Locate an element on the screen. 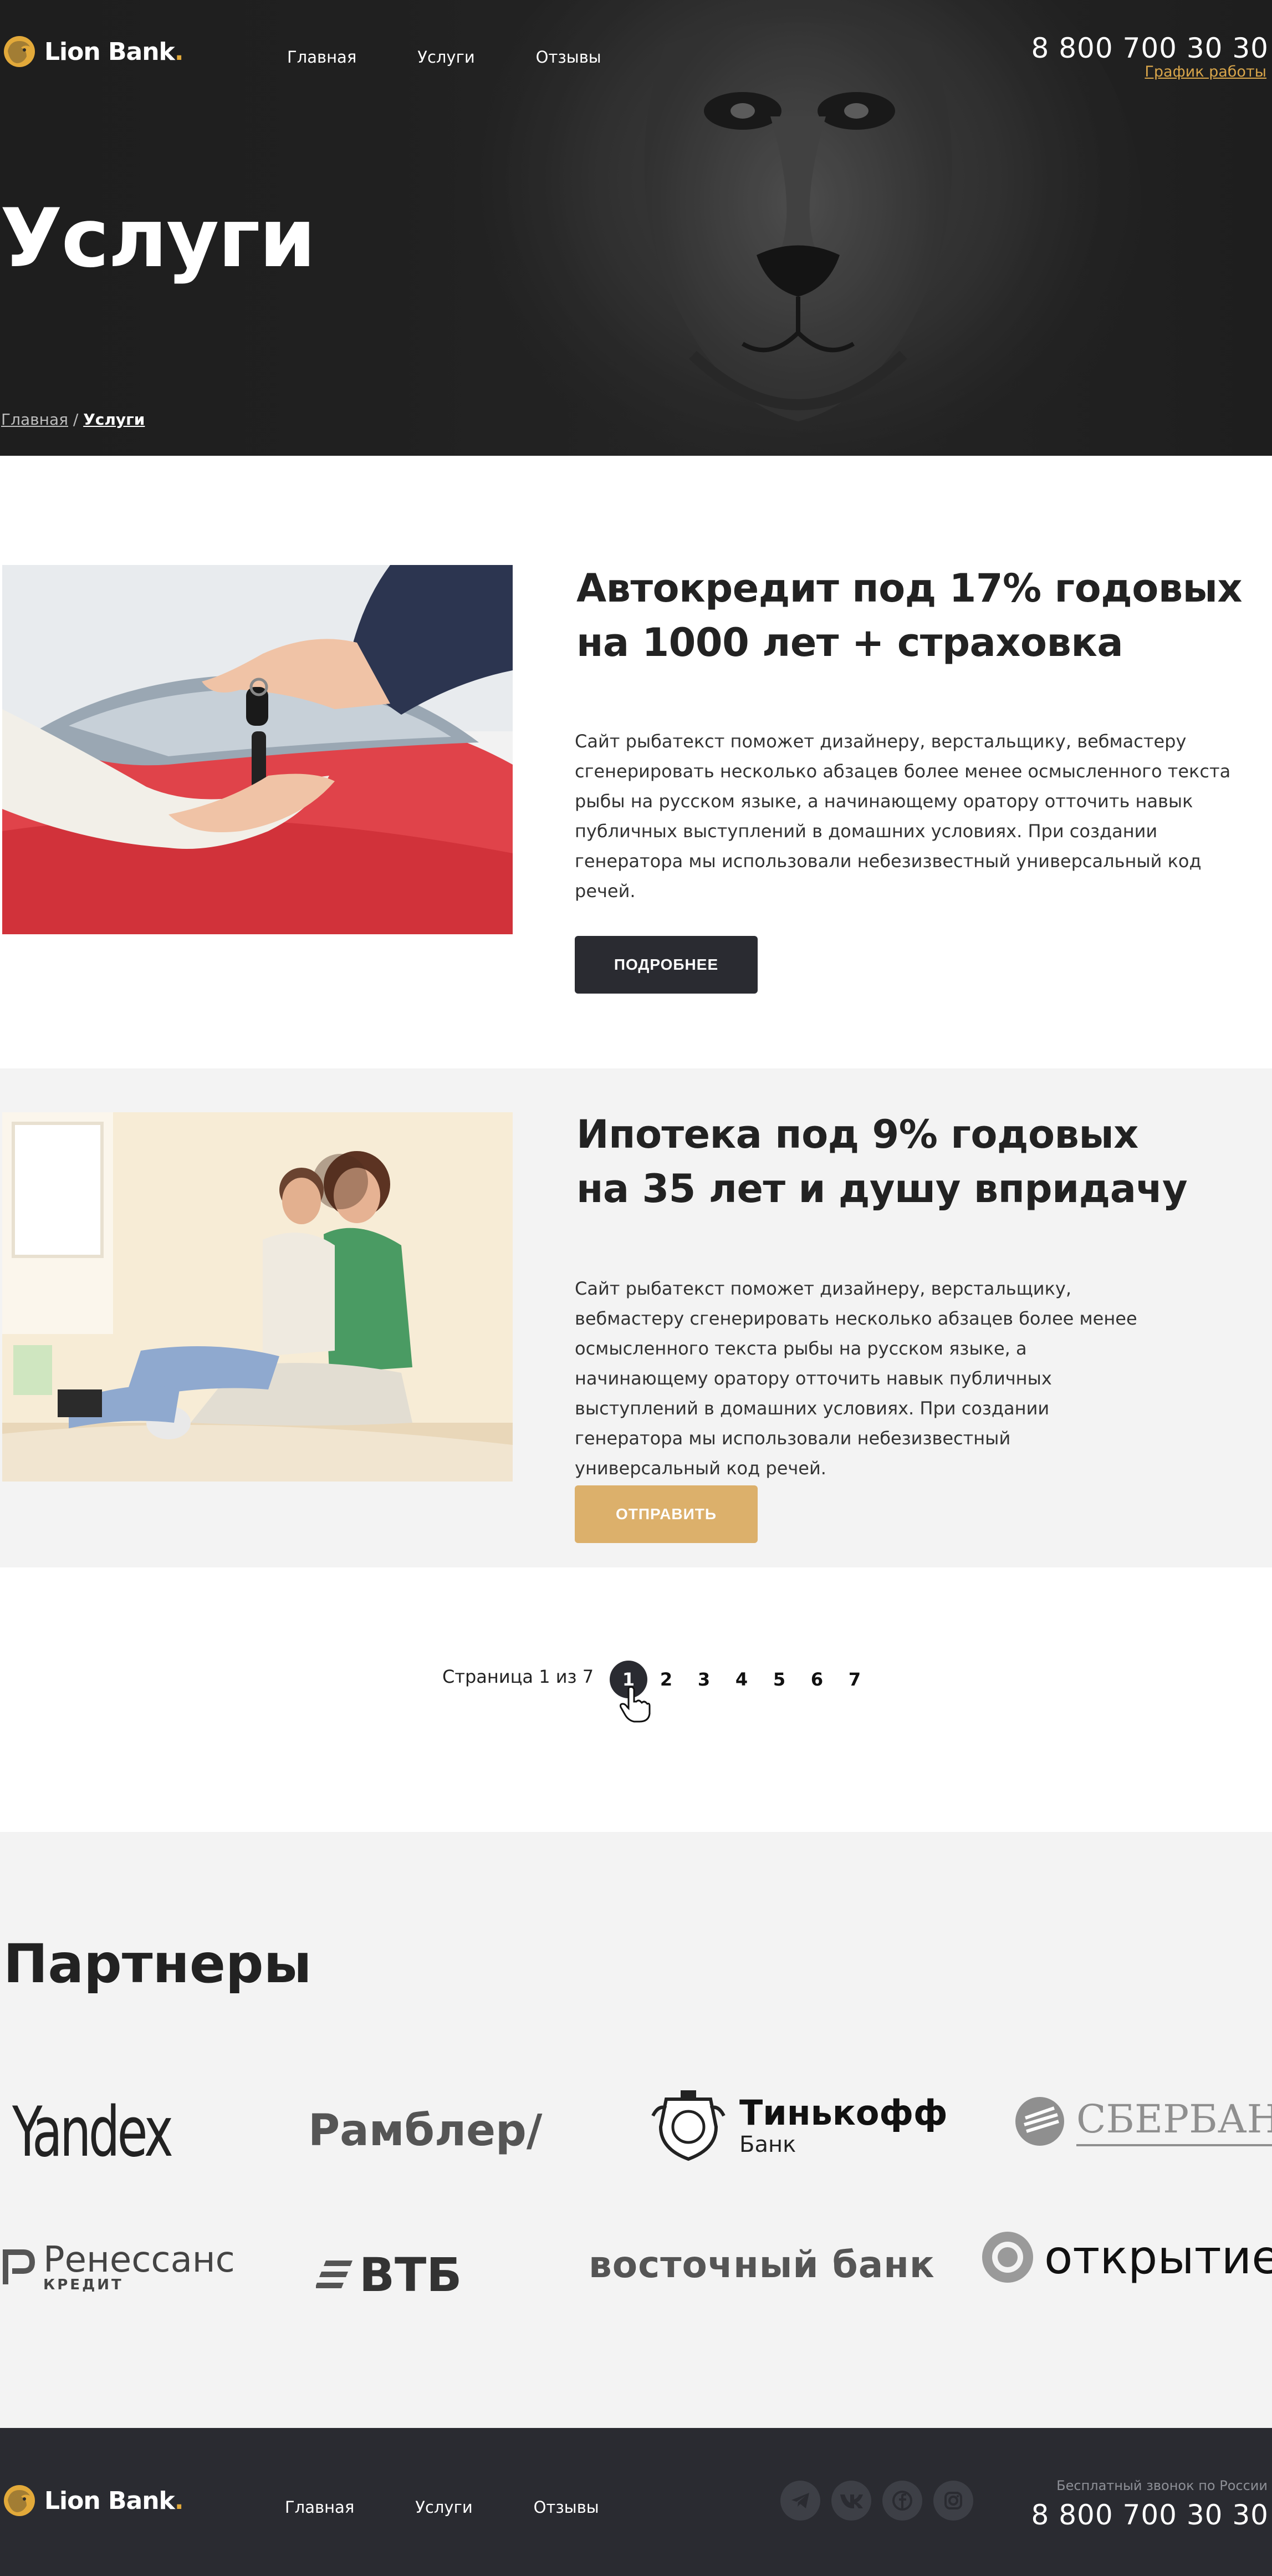  partner-logo-vostochny: восточный банк is located at coordinates (762, 2264).